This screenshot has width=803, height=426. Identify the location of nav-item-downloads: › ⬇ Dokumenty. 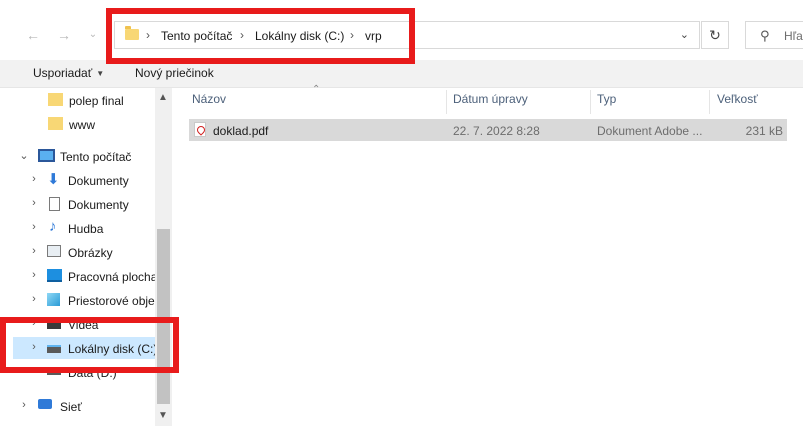
(77, 180).